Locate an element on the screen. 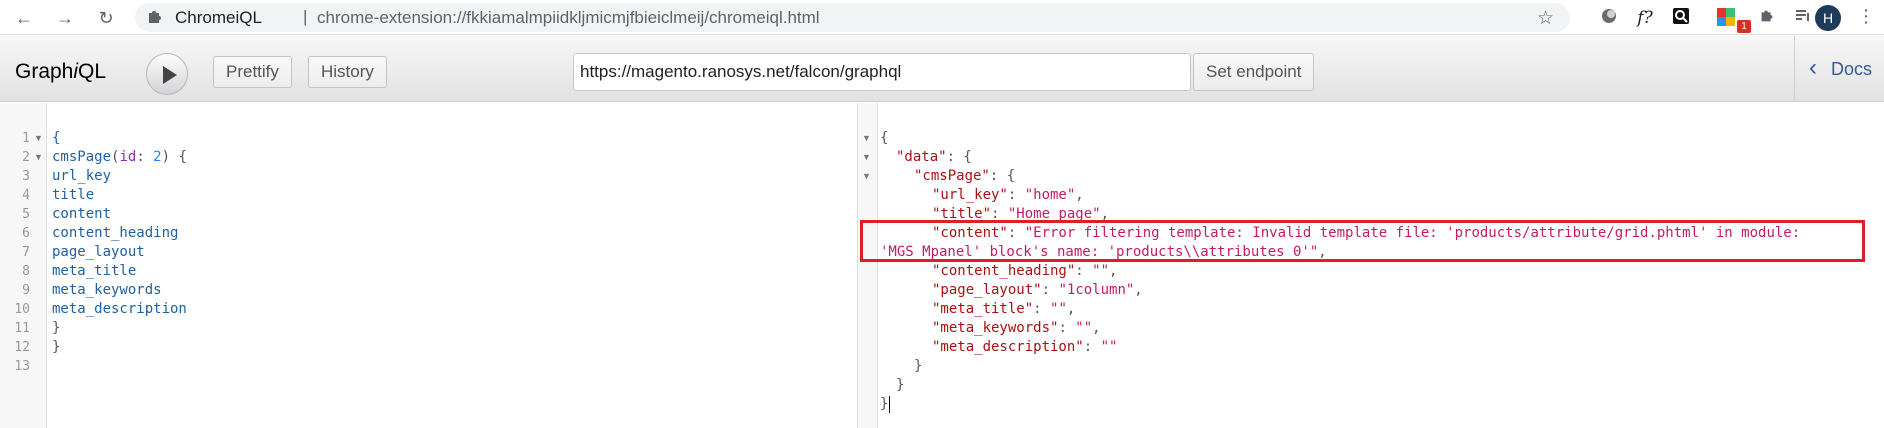 This screenshot has width=1884, height=428. query-punct: : is located at coordinates (145, 157).